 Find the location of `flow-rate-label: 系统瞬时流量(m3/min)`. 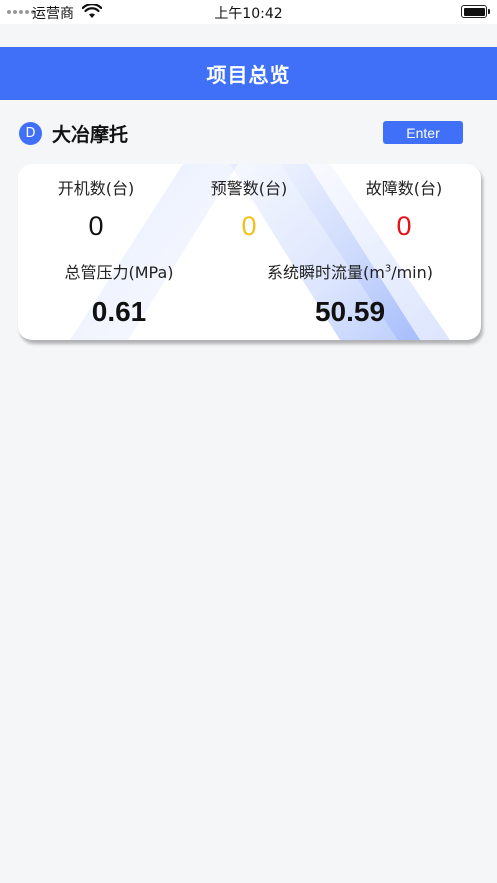

flow-rate-label: 系统瞬时流量(m3/min) is located at coordinates (350, 271).